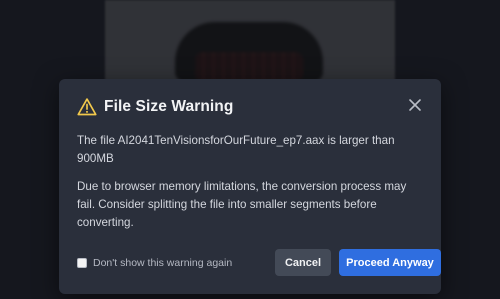  I want to click on warning-triangle-icon, so click(87, 107).